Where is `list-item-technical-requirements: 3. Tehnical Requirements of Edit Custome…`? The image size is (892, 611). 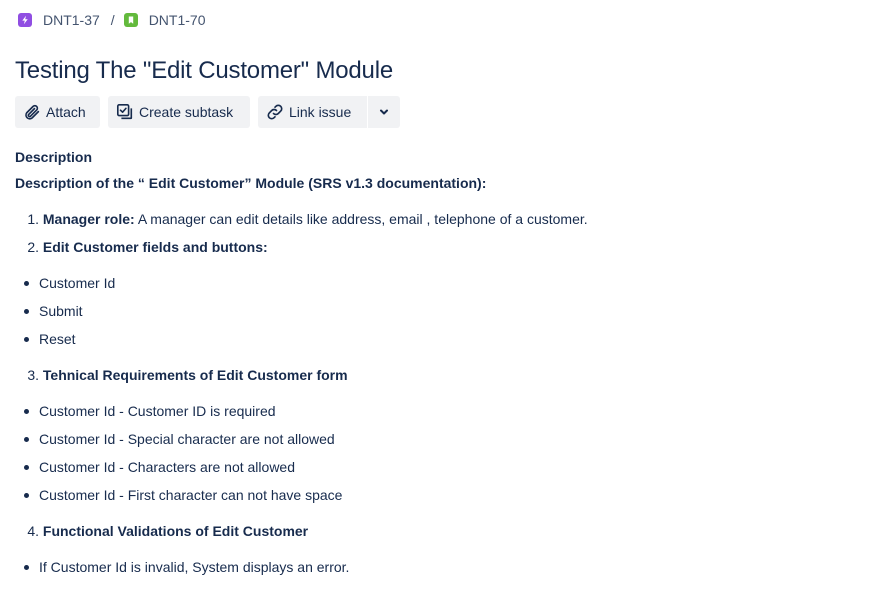
list-item-technical-requirements: 3. Tehnical Requirements of Edit Custome… is located at coordinates (187, 375).